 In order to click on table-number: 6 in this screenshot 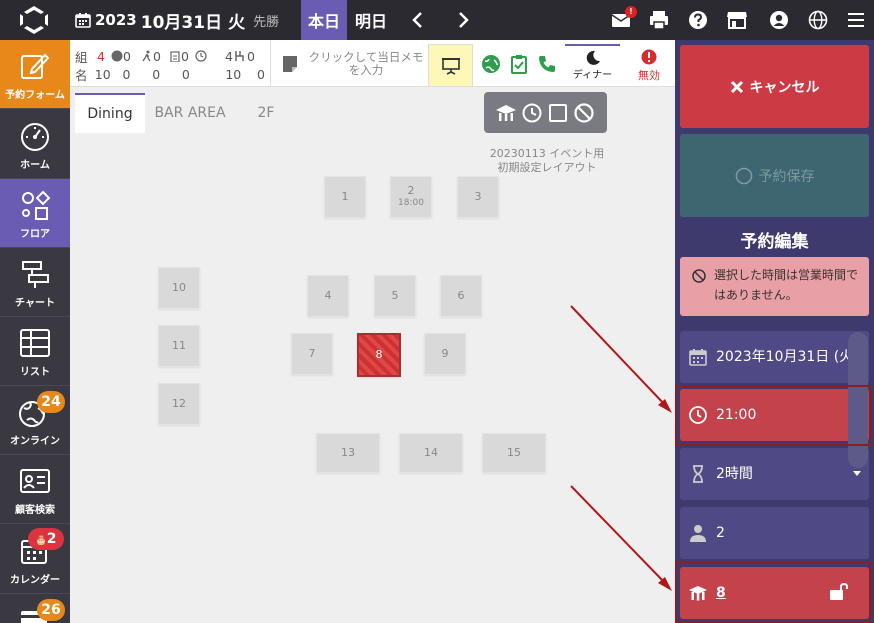, I will do `click(461, 295)`.